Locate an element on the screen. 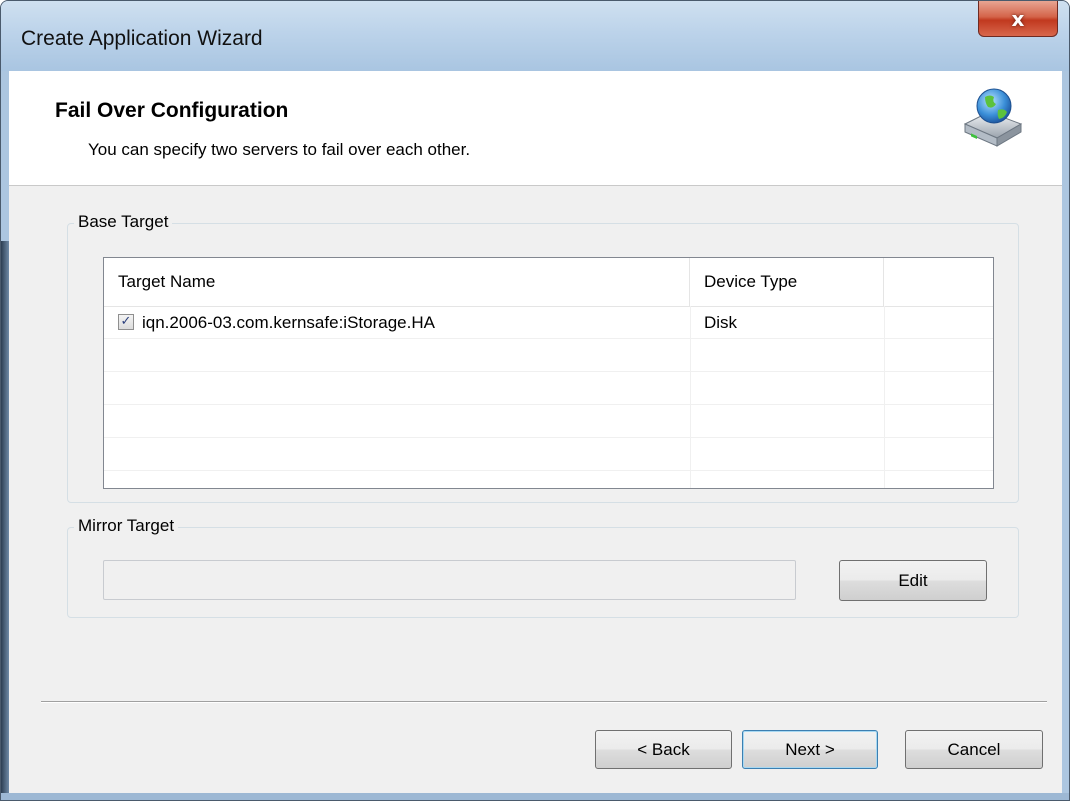 The image size is (1070, 801). checkmark-icon: ✓ is located at coordinates (126, 321).